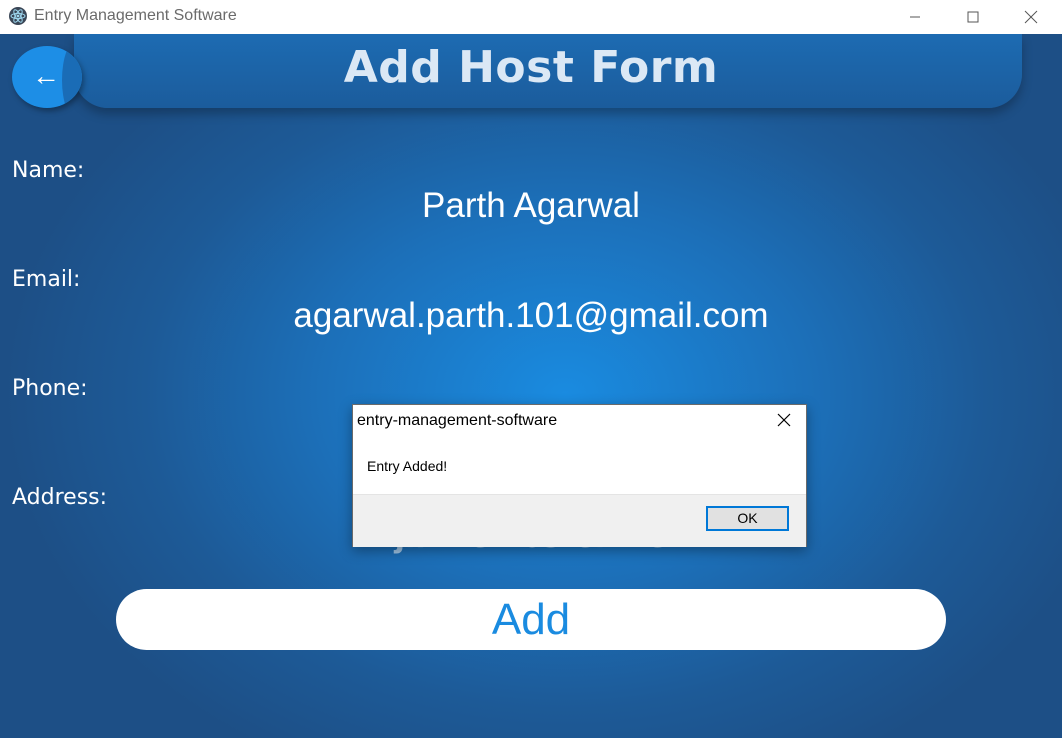 The height and width of the screenshot is (738, 1062). What do you see at coordinates (48, 170) in the screenshot?
I see `name-label: Name:` at bounding box center [48, 170].